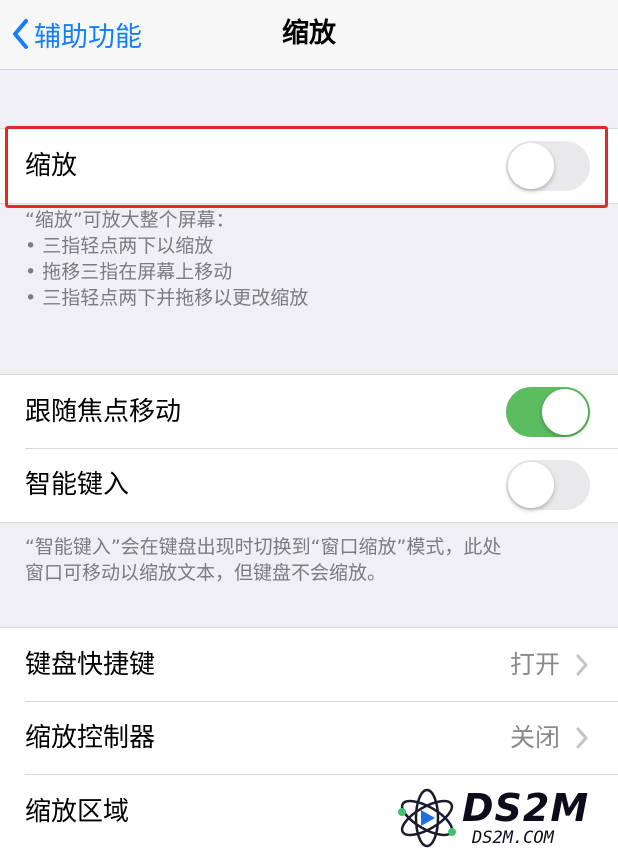 The image size is (618, 868). I want to click on zoom-controller-row: 缩放控制器 关闭, so click(309, 738).